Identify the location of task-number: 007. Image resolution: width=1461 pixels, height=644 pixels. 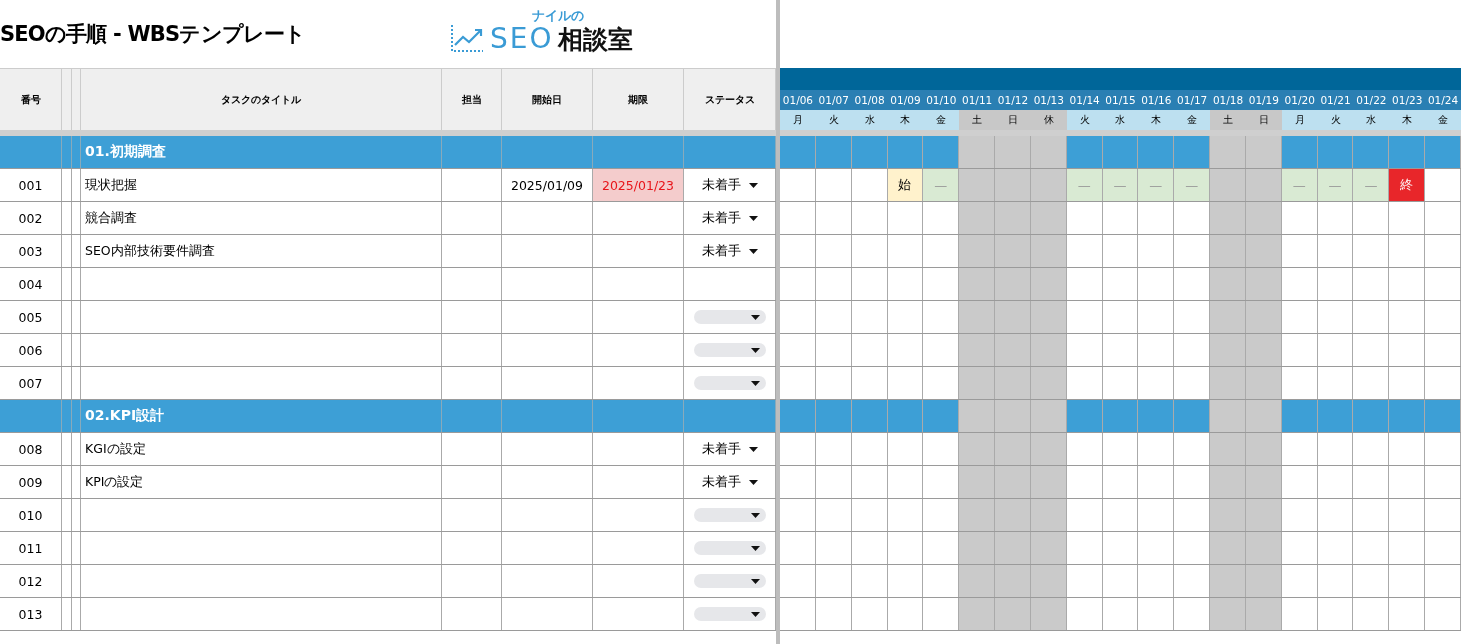
(30, 383).